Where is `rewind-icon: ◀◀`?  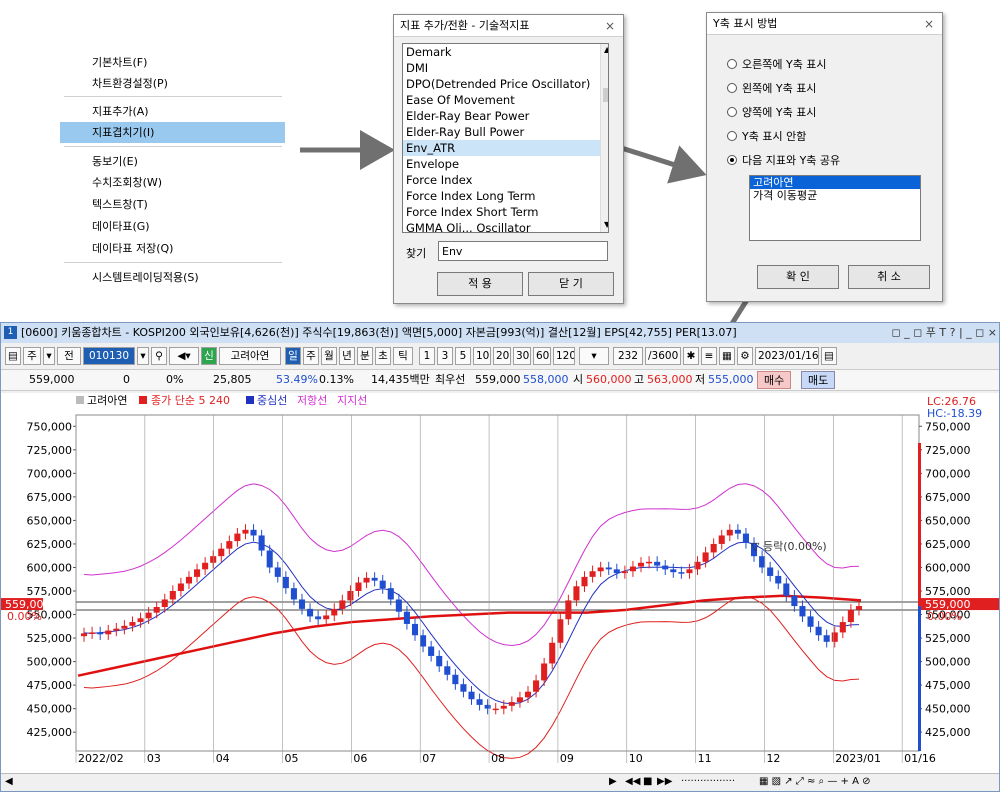
rewind-icon: ◀◀ is located at coordinates (632, 782).